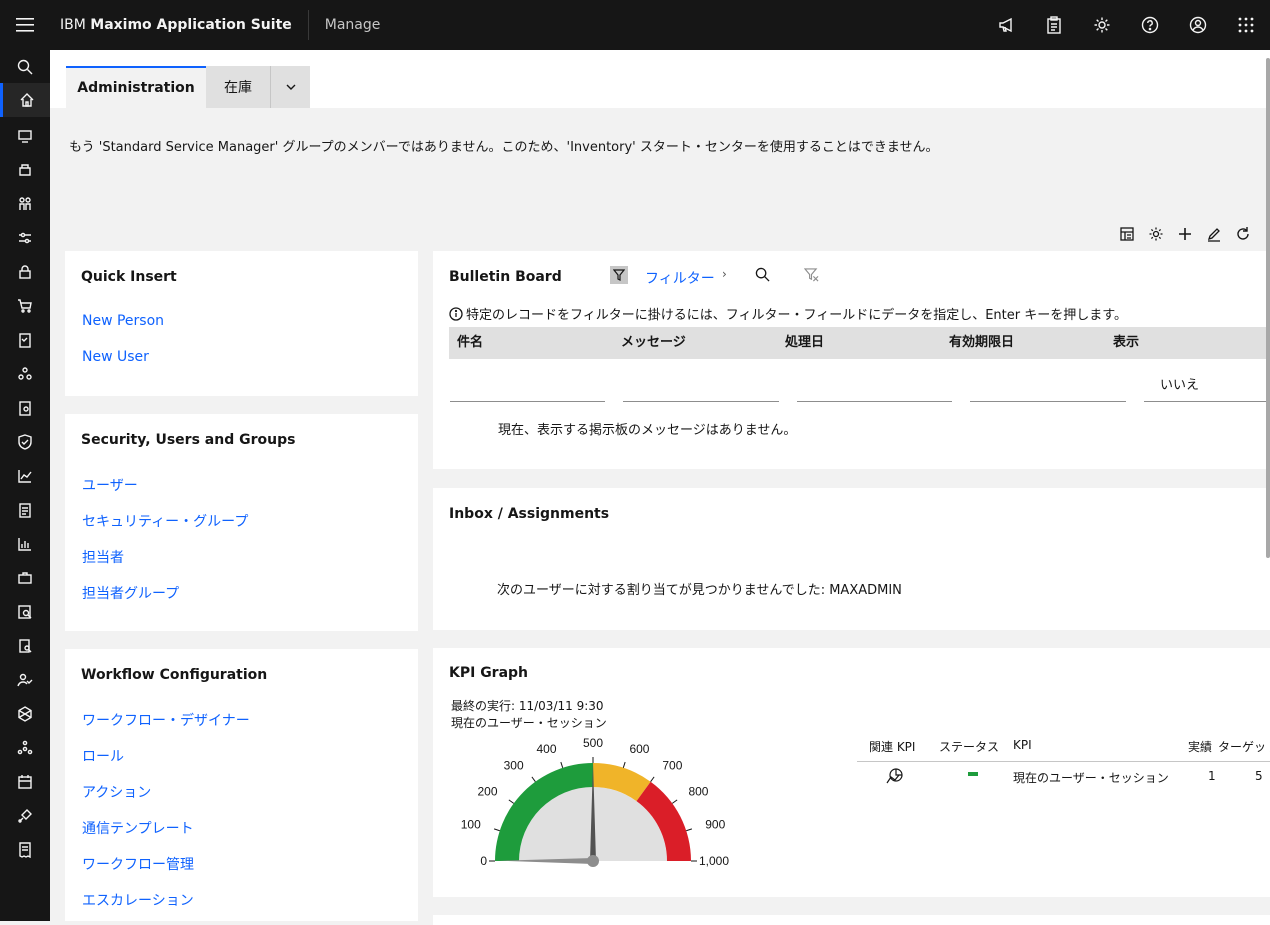  Describe the element at coordinates (188, 440) in the screenshot. I see `security-title: Security, Users and Groups` at that location.